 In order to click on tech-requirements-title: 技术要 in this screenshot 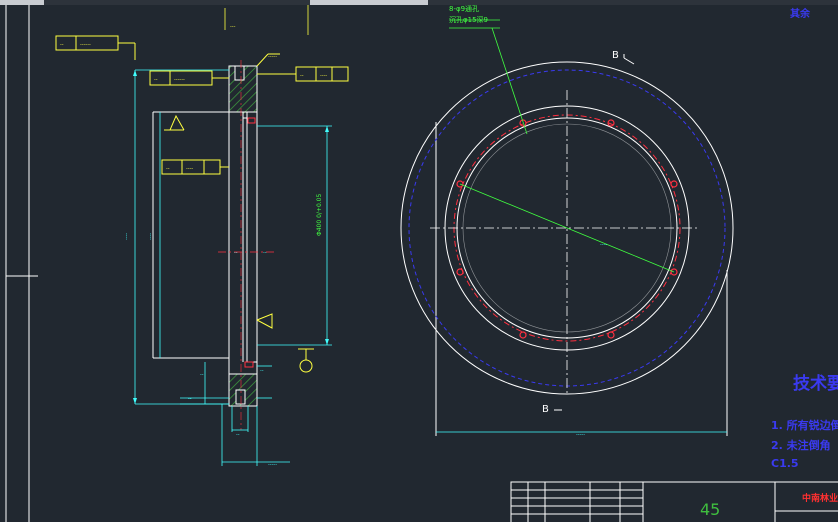, I will do `click(815, 384)`.